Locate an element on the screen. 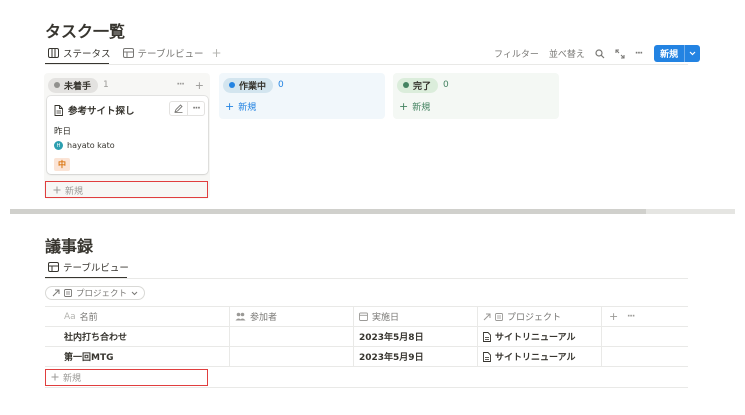 The height and width of the screenshot is (415, 745). status-label-todo: 未着手 is located at coordinates (78, 86).